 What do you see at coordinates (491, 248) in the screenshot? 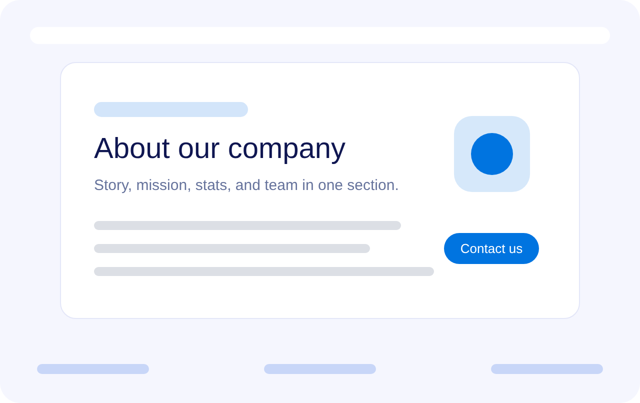
I see `contact-button: Contact us` at bounding box center [491, 248].